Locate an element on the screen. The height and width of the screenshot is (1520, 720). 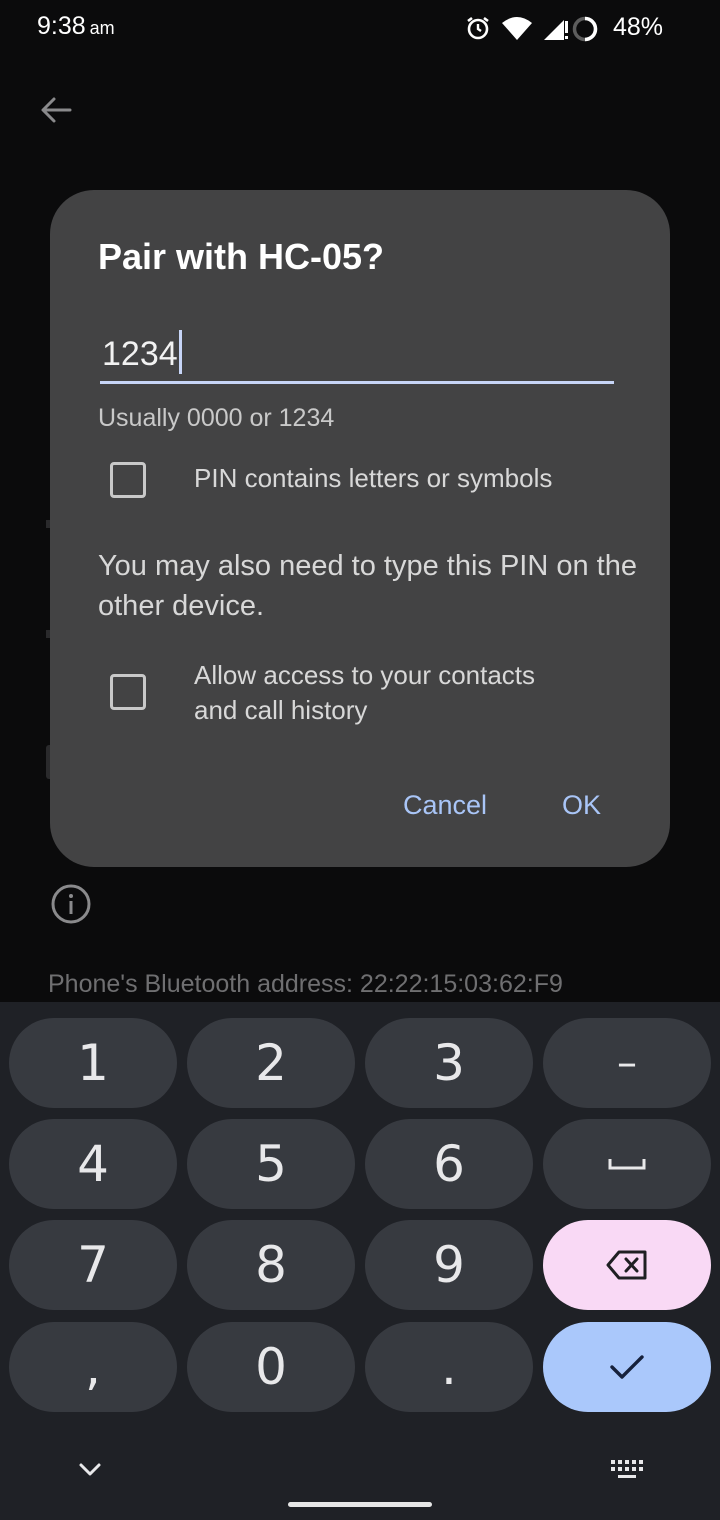
key-4: 4 is located at coordinates (93, 1164).